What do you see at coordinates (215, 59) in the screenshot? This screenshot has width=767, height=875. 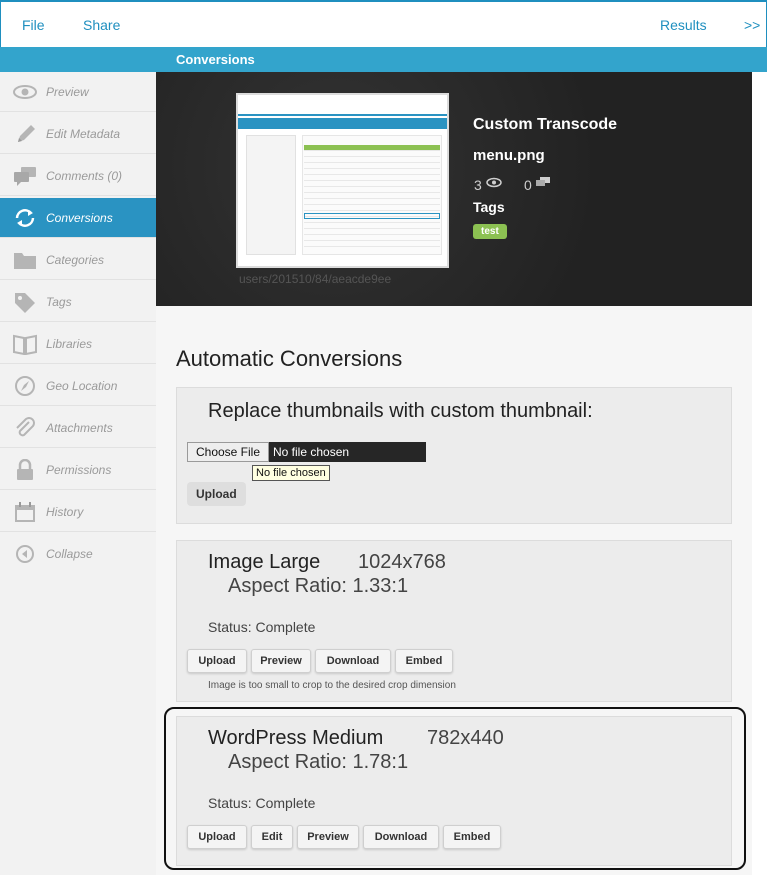 I see `section-title: Conversions` at bounding box center [215, 59].